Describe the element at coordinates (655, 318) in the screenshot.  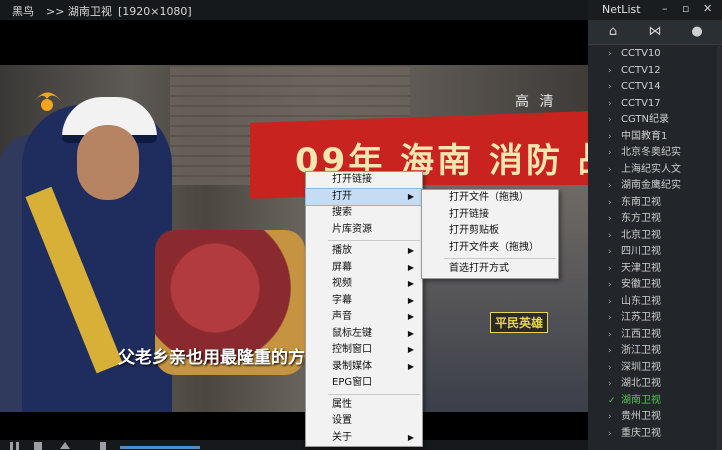
I see `channel-item: › 江苏卫视` at that location.